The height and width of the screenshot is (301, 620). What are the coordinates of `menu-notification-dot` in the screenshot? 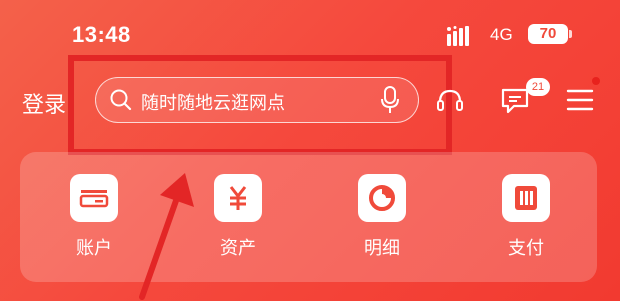 It's located at (596, 81).